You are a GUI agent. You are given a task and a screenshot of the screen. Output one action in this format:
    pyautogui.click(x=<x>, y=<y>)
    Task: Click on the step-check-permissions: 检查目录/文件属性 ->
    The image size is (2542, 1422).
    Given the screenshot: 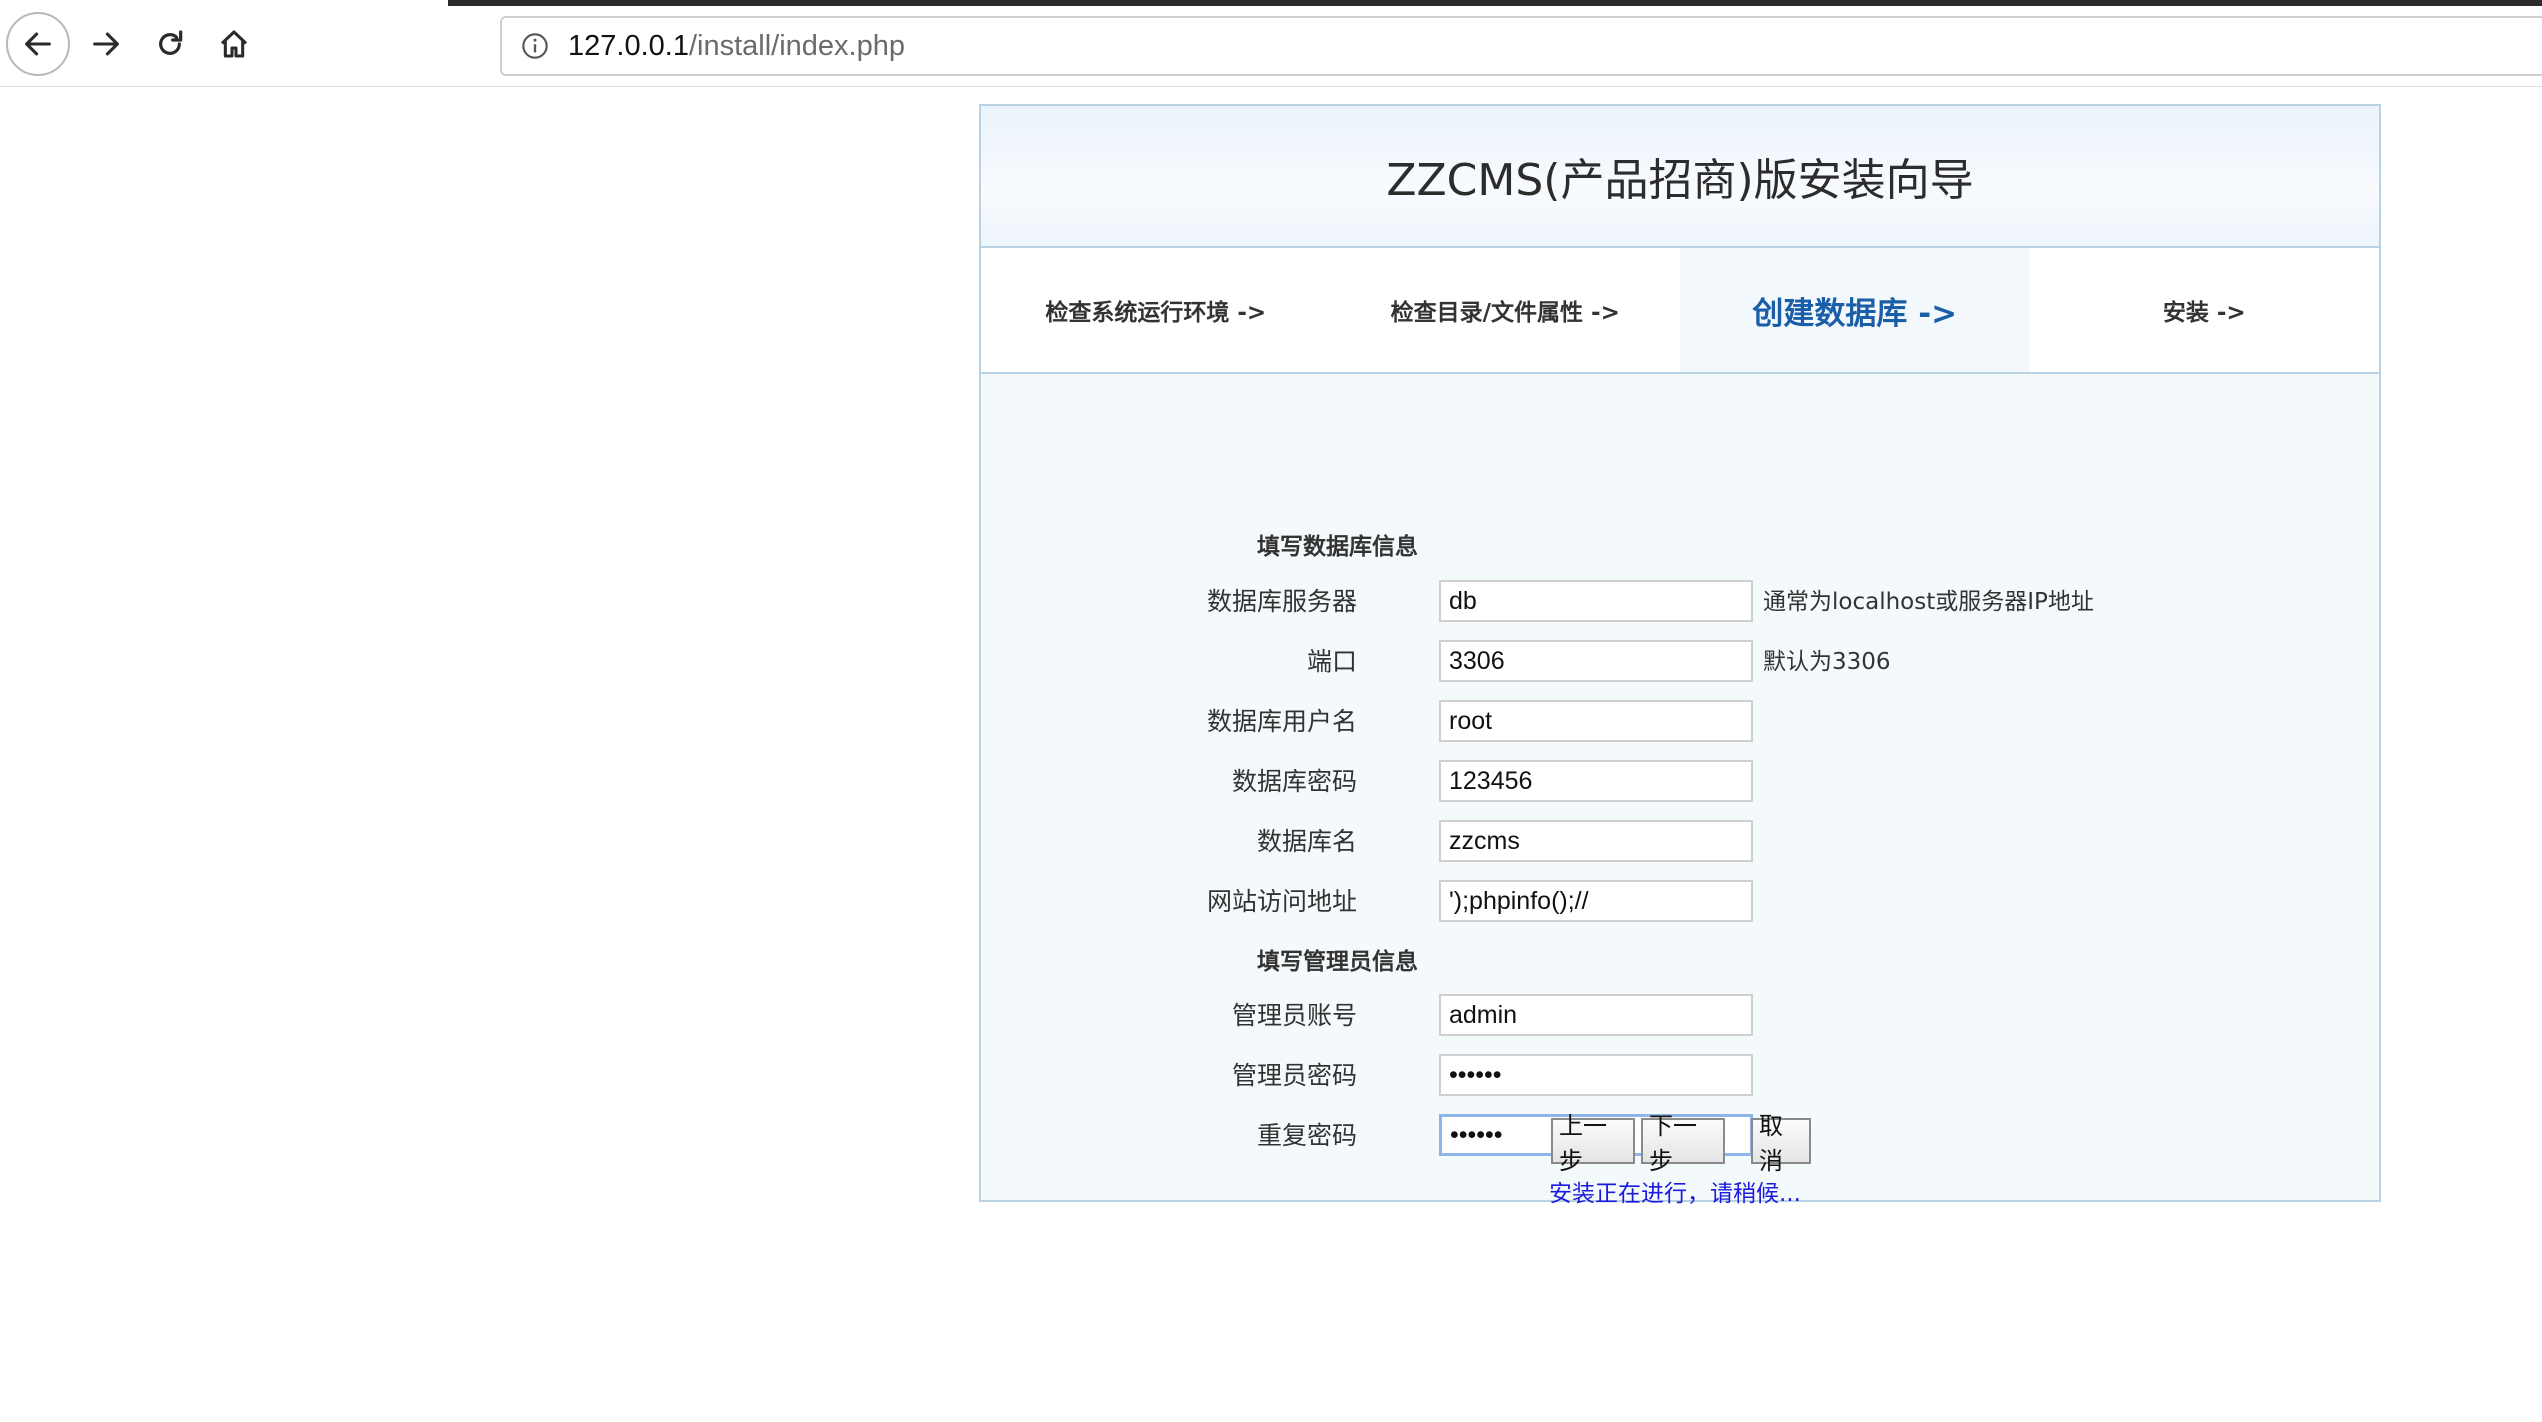 What is the action you would take?
    pyautogui.click(x=1505, y=313)
    